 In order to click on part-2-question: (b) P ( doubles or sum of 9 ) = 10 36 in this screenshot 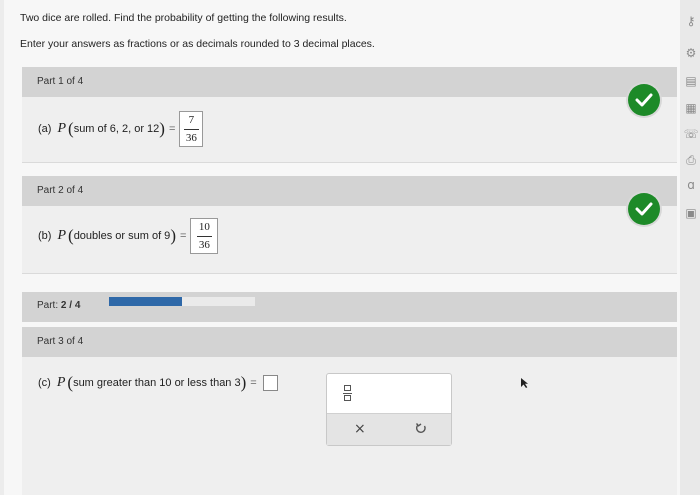, I will do `click(128, 236)`.